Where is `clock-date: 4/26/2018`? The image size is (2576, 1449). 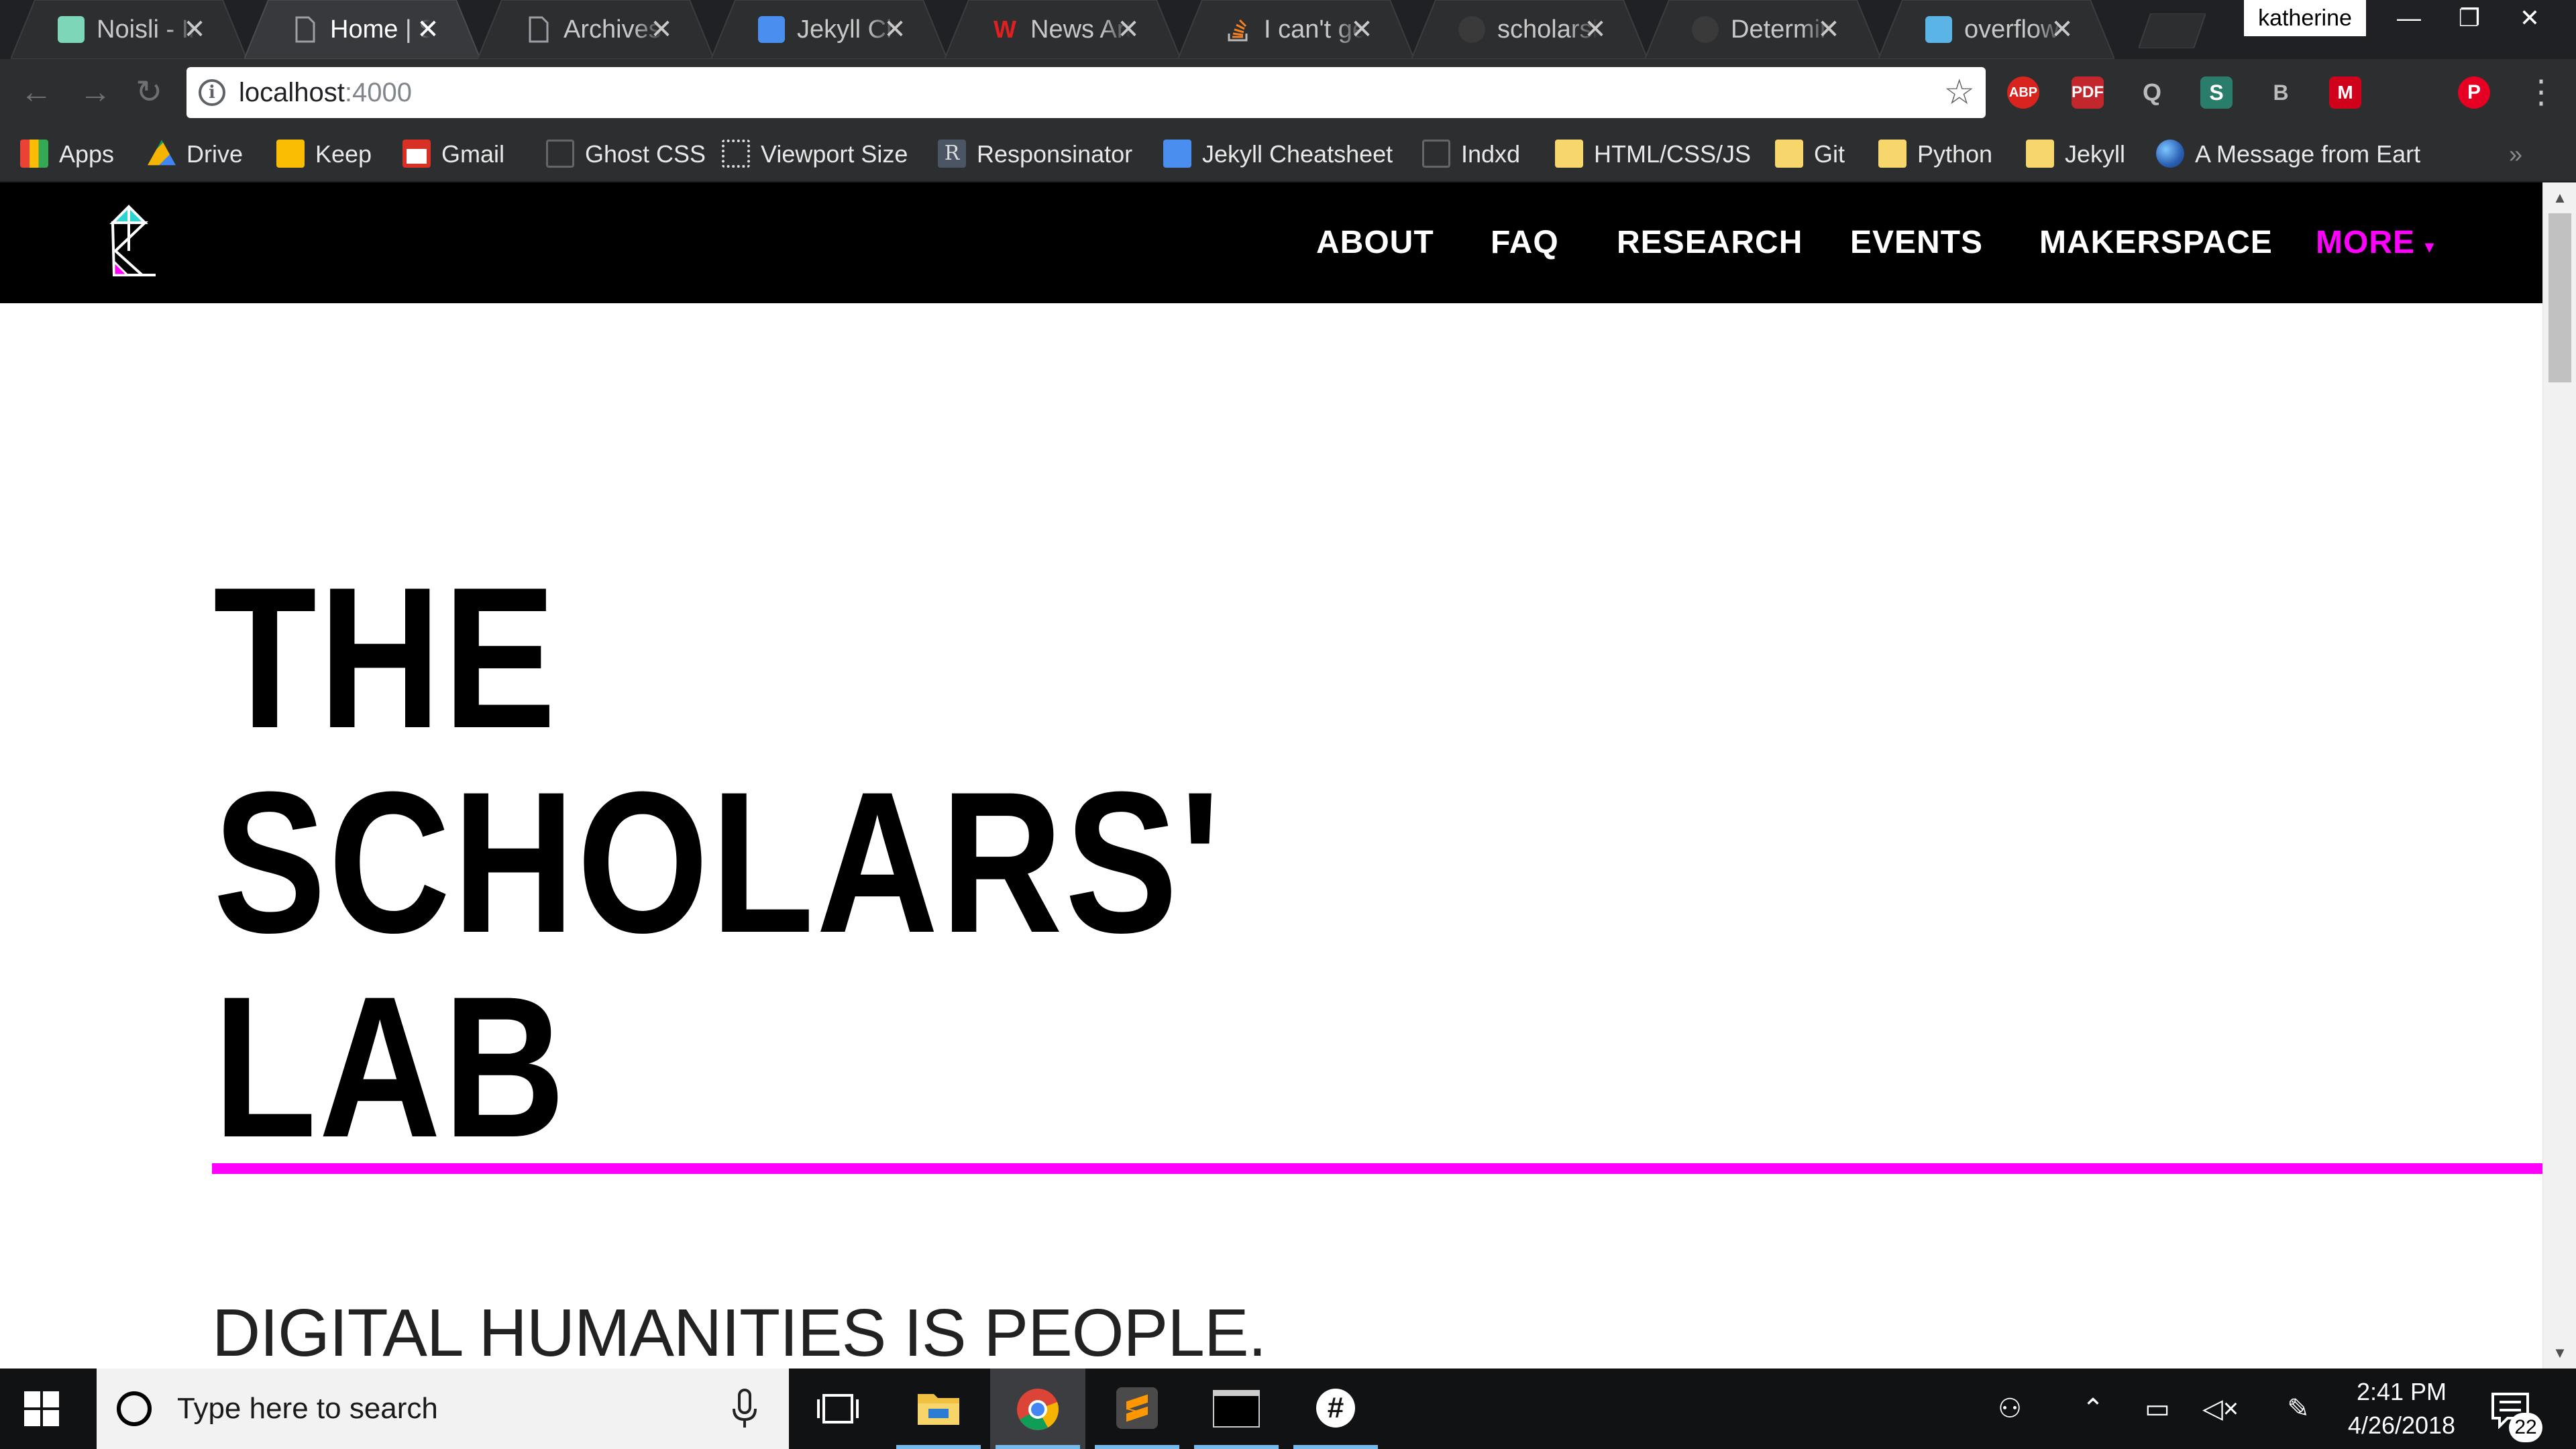
clock-date: 4/26/2018 is located at coordinates (2401, 1425).